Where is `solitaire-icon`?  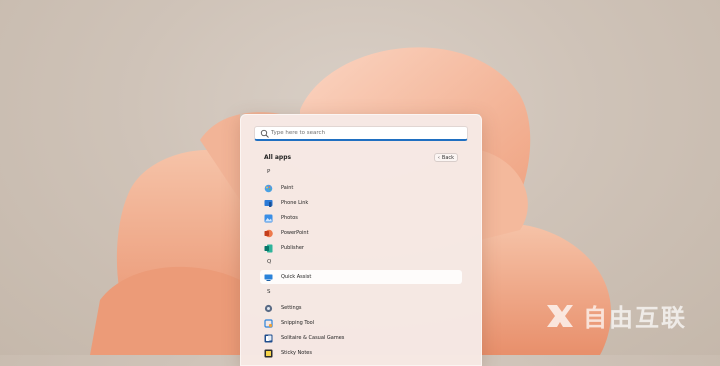 solitaire-icon is located at coordinates (268, 338).